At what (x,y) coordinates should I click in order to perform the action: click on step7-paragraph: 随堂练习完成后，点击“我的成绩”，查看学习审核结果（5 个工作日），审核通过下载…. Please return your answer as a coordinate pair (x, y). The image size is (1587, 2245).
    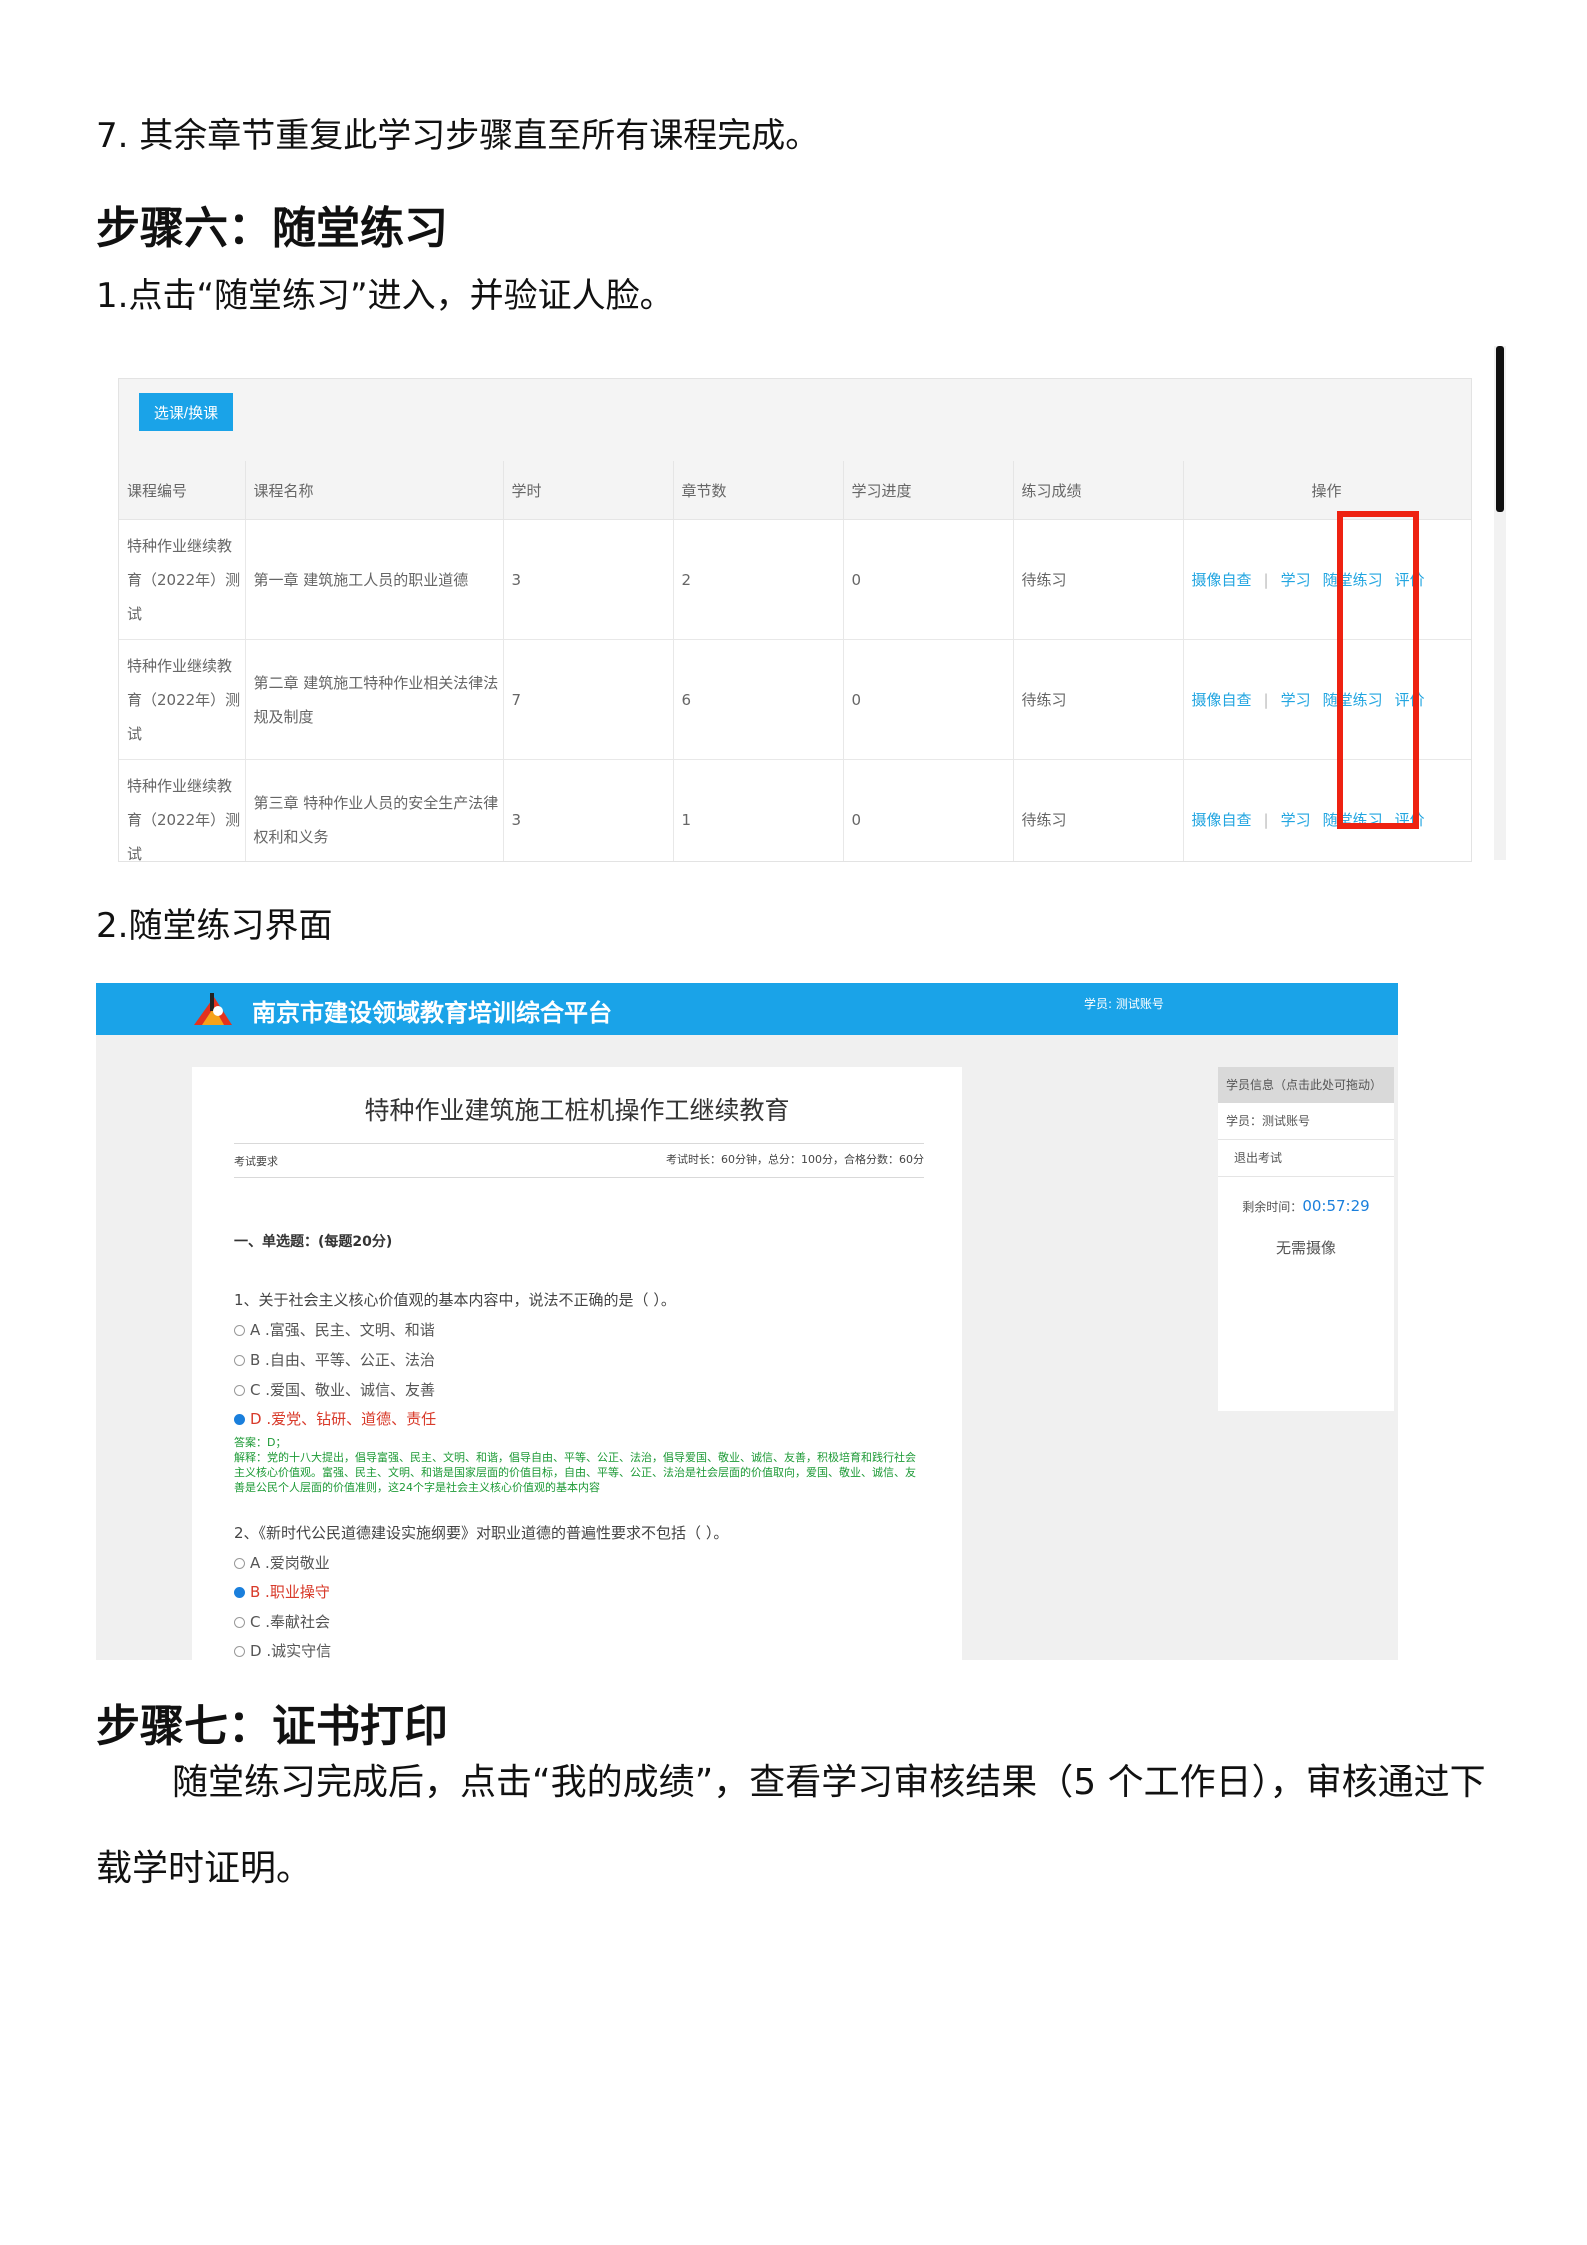
    Looking at the image, I should click on (801, 1826).